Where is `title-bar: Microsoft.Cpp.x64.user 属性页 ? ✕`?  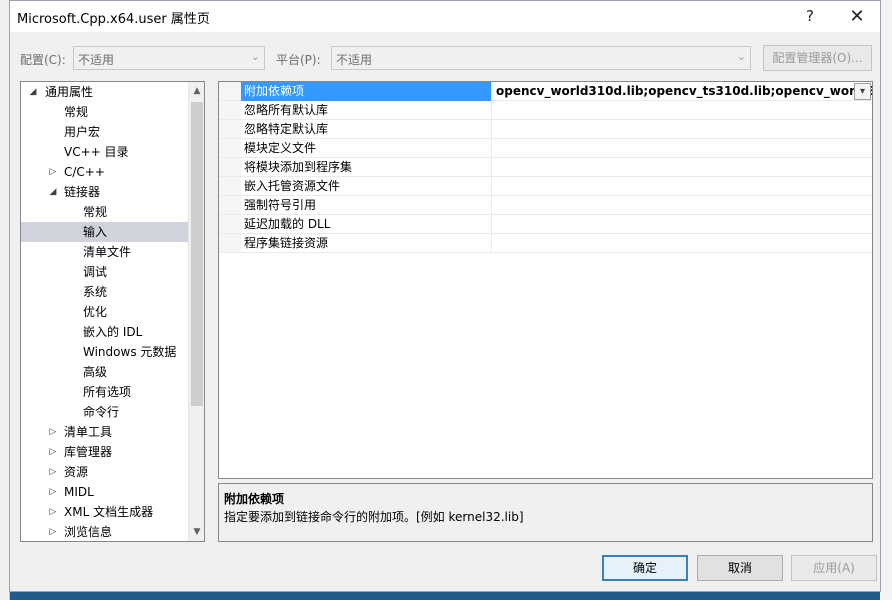 title-bar: Microsoft.Cpp.x64.user 属性页 ? ✕ is located at coordinates (445, 16).